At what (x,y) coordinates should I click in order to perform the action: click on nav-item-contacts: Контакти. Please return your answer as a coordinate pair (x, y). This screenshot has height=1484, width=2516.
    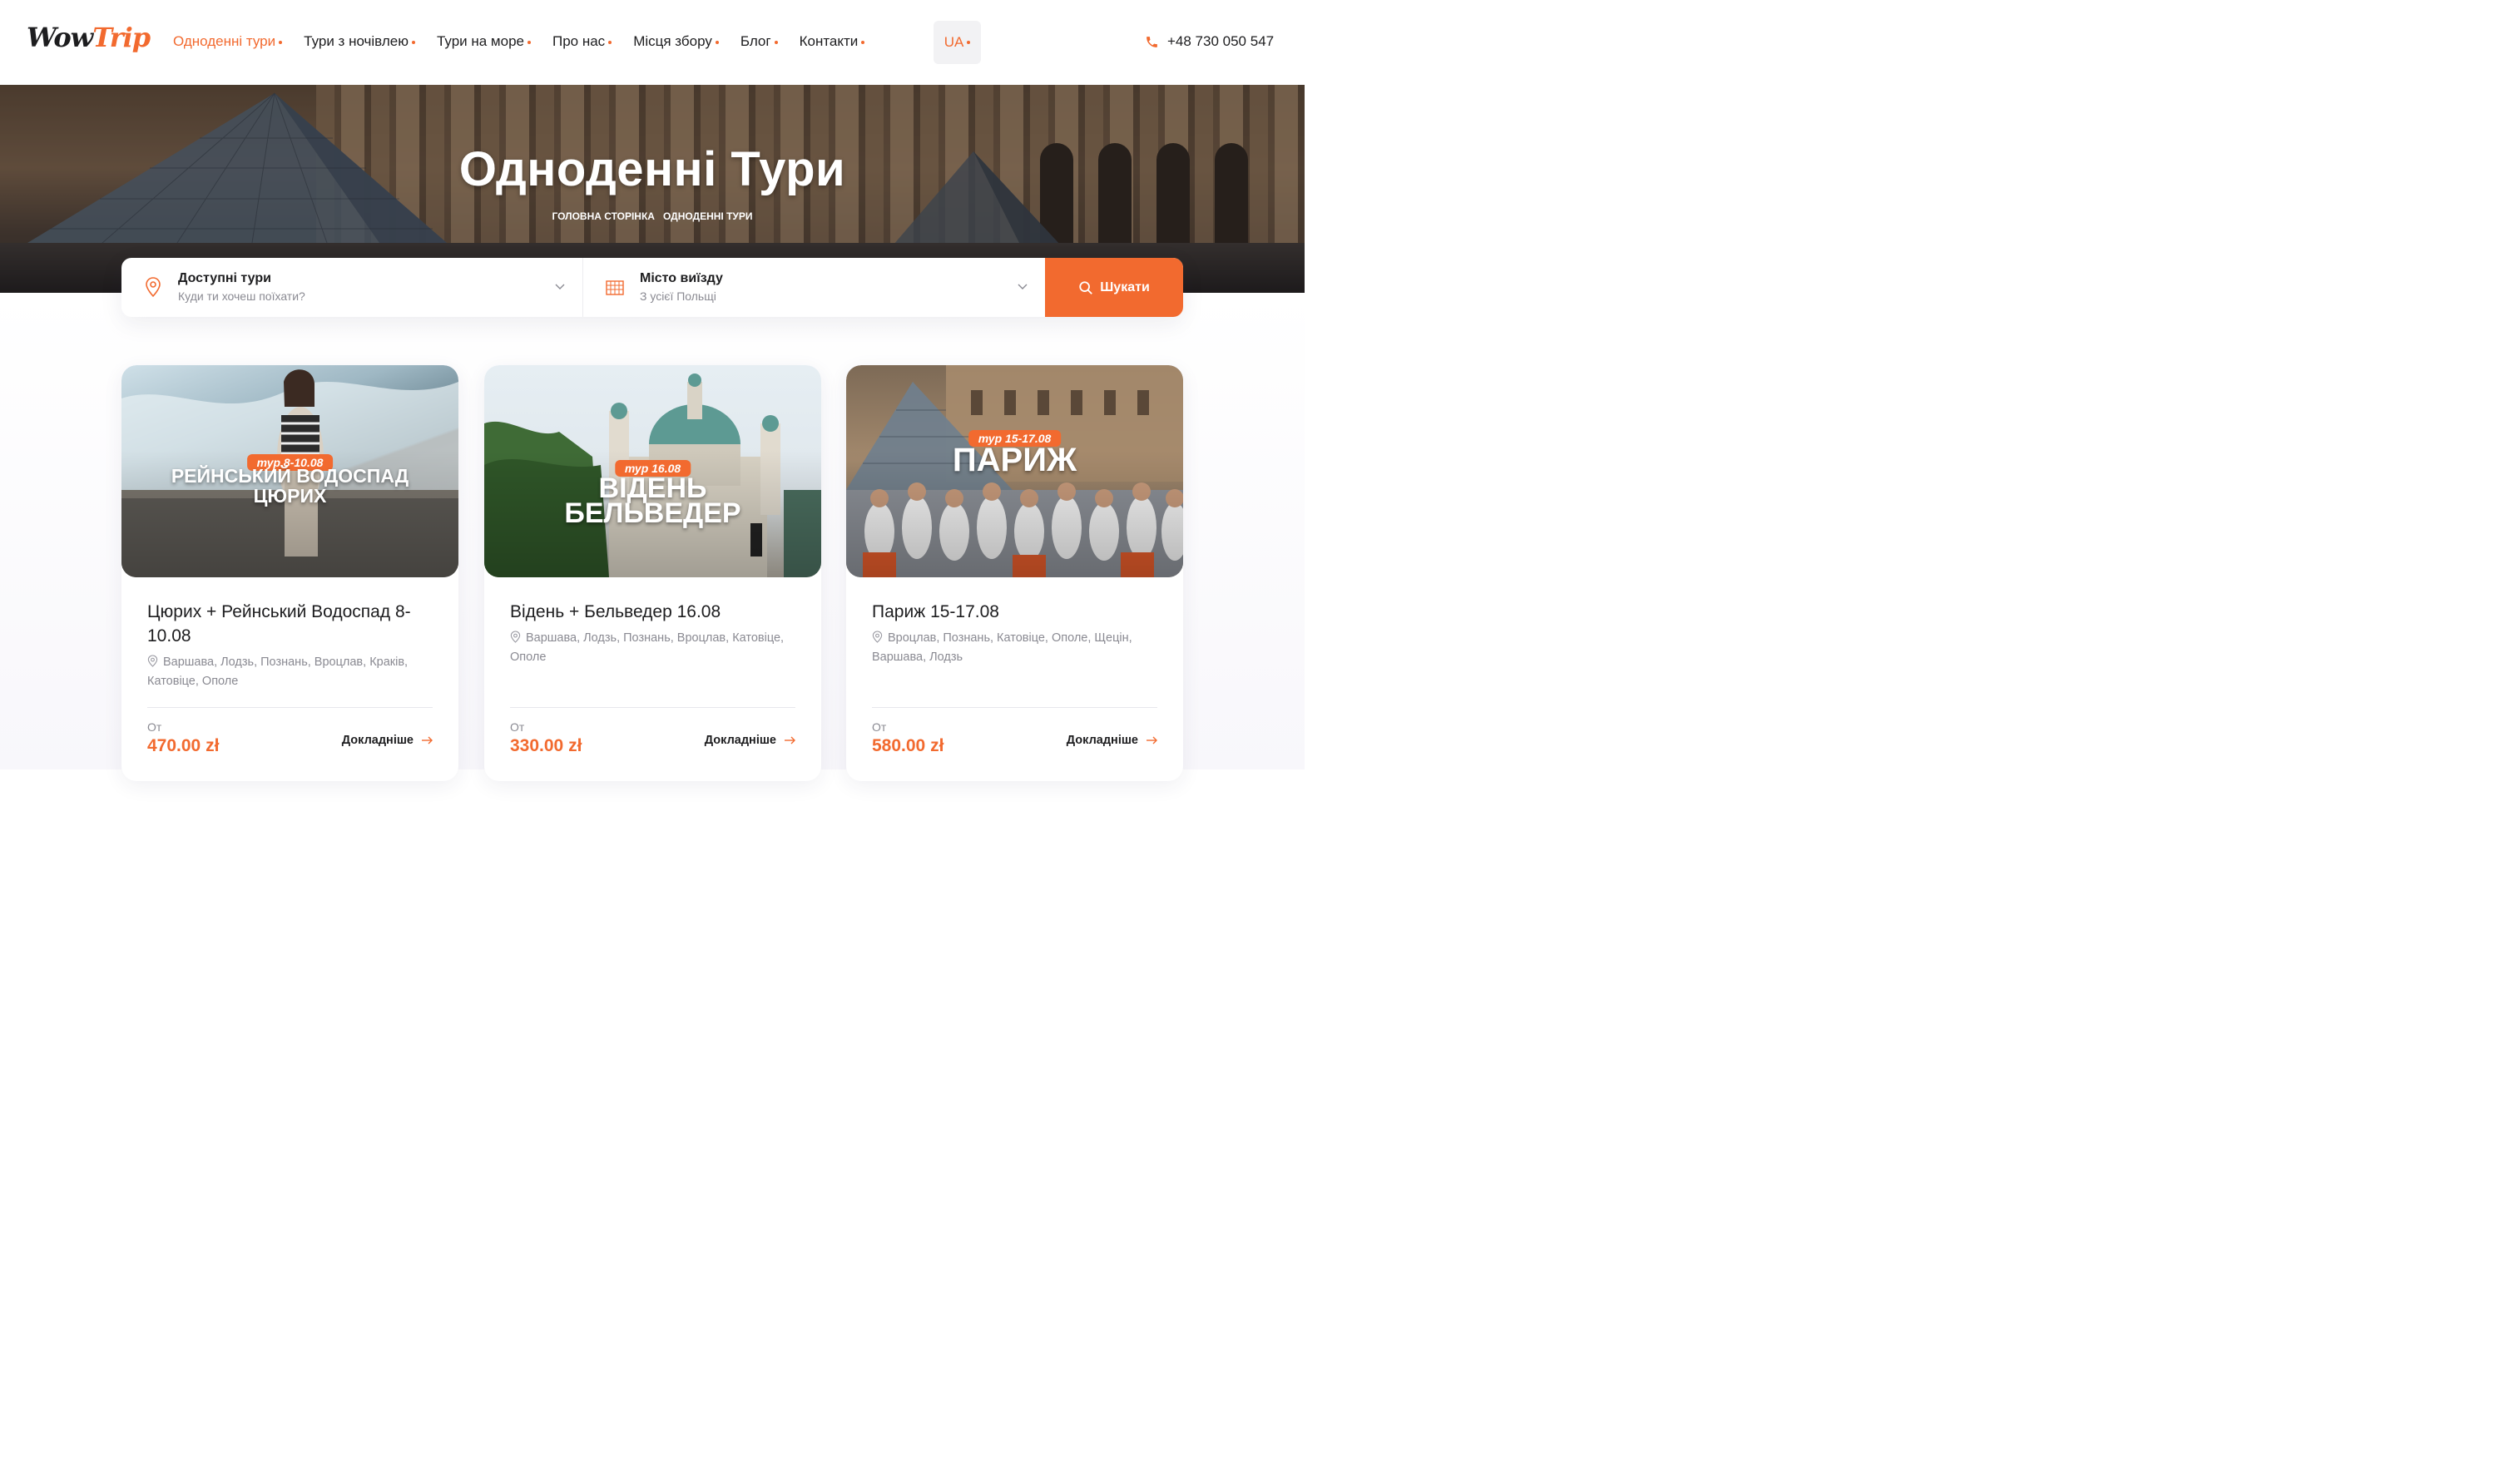
    Looking at the image, I should click on (832, 41).